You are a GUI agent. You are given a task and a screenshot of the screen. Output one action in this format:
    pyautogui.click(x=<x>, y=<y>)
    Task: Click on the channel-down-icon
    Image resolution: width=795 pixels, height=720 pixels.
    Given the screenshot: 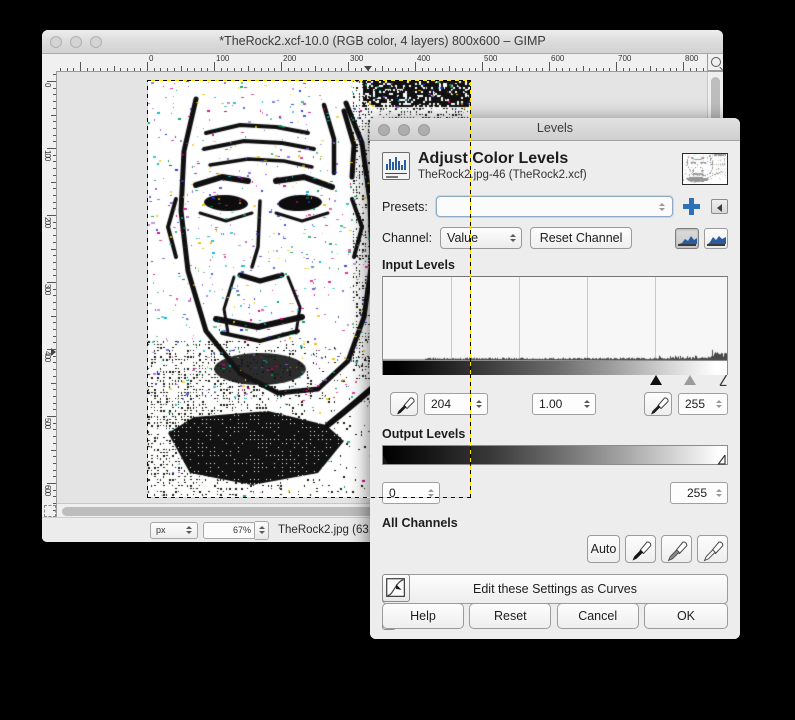 What is the action you would take?
    pyautogui.click(x=512, y=240)
    